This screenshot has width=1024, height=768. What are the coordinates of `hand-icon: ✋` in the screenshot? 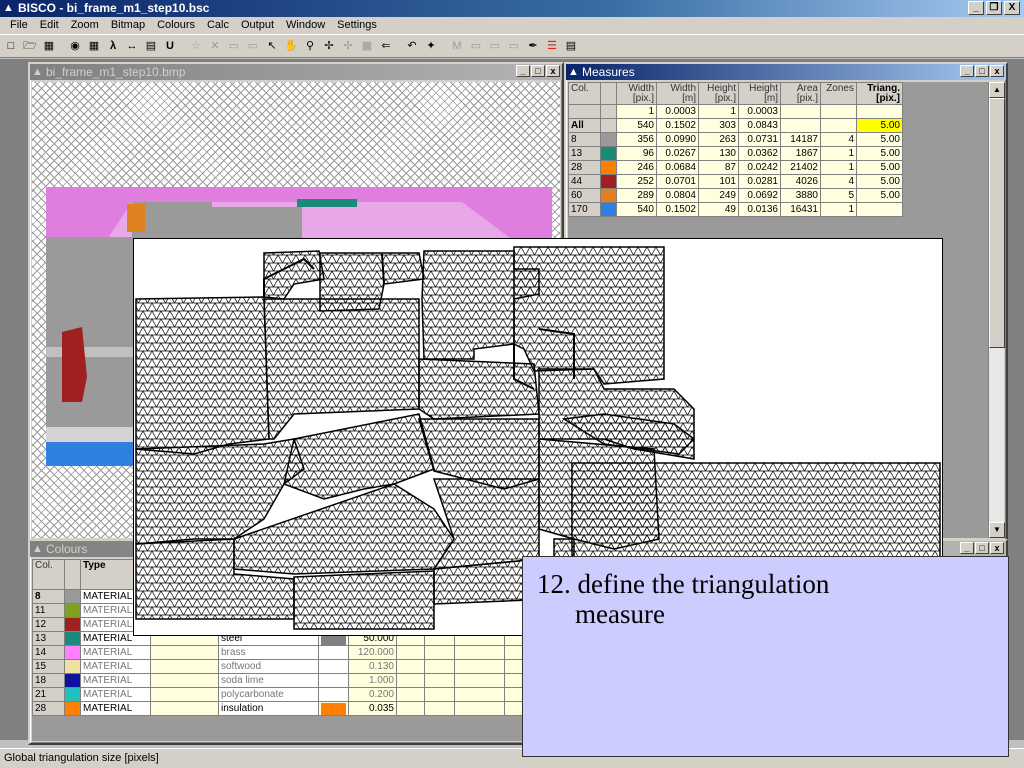 It's located at (291, 46).